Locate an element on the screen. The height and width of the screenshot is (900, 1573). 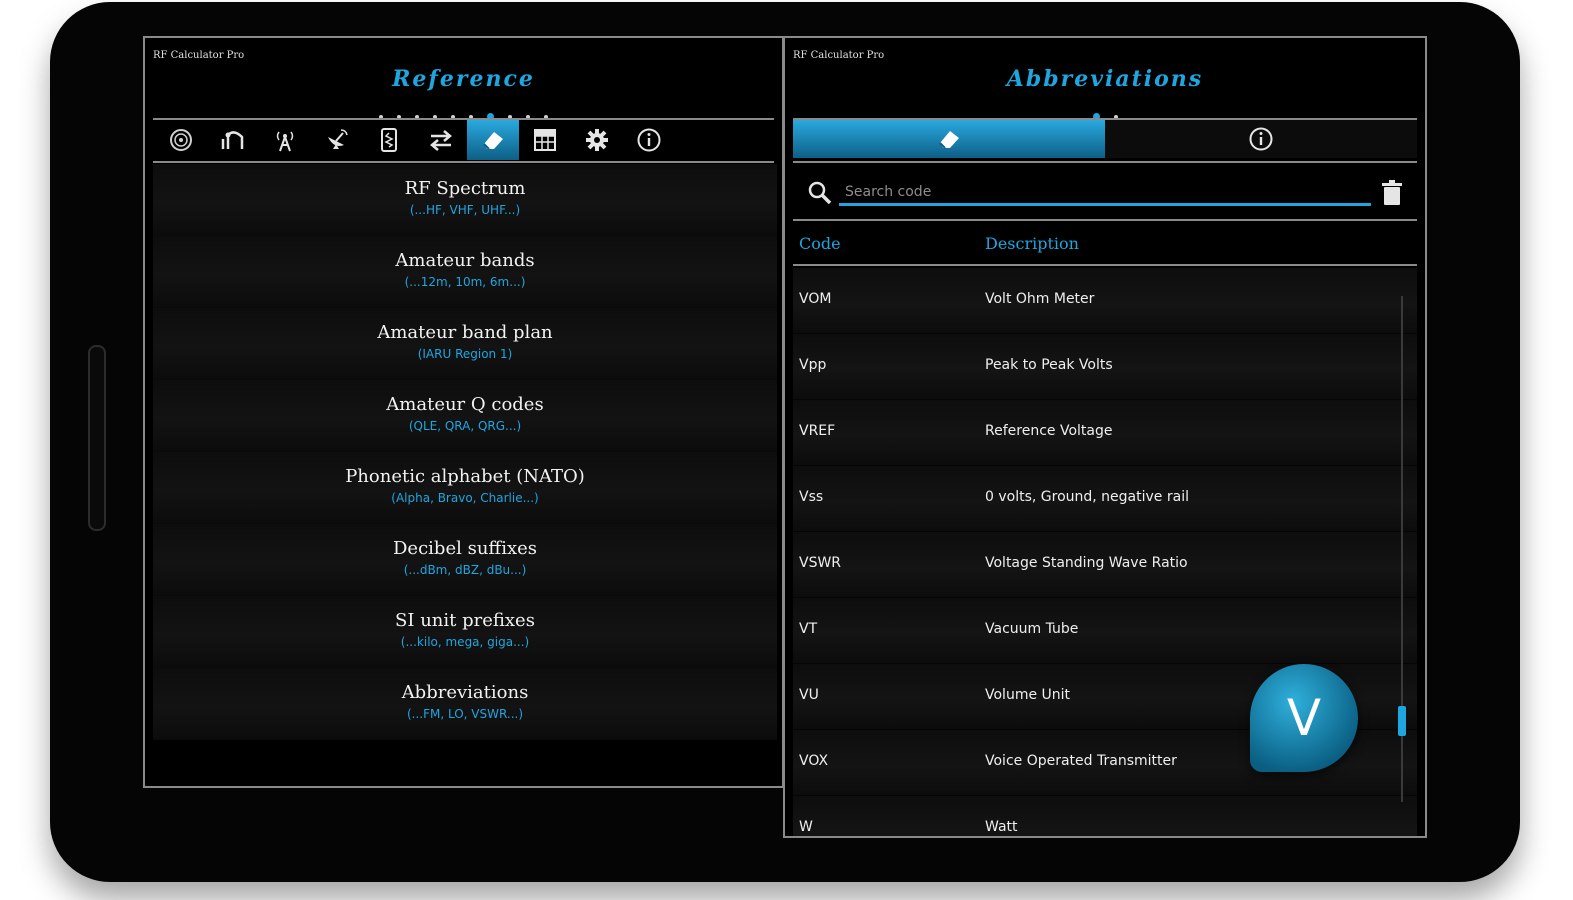
gear-icon is located at coordinates (597, 140).